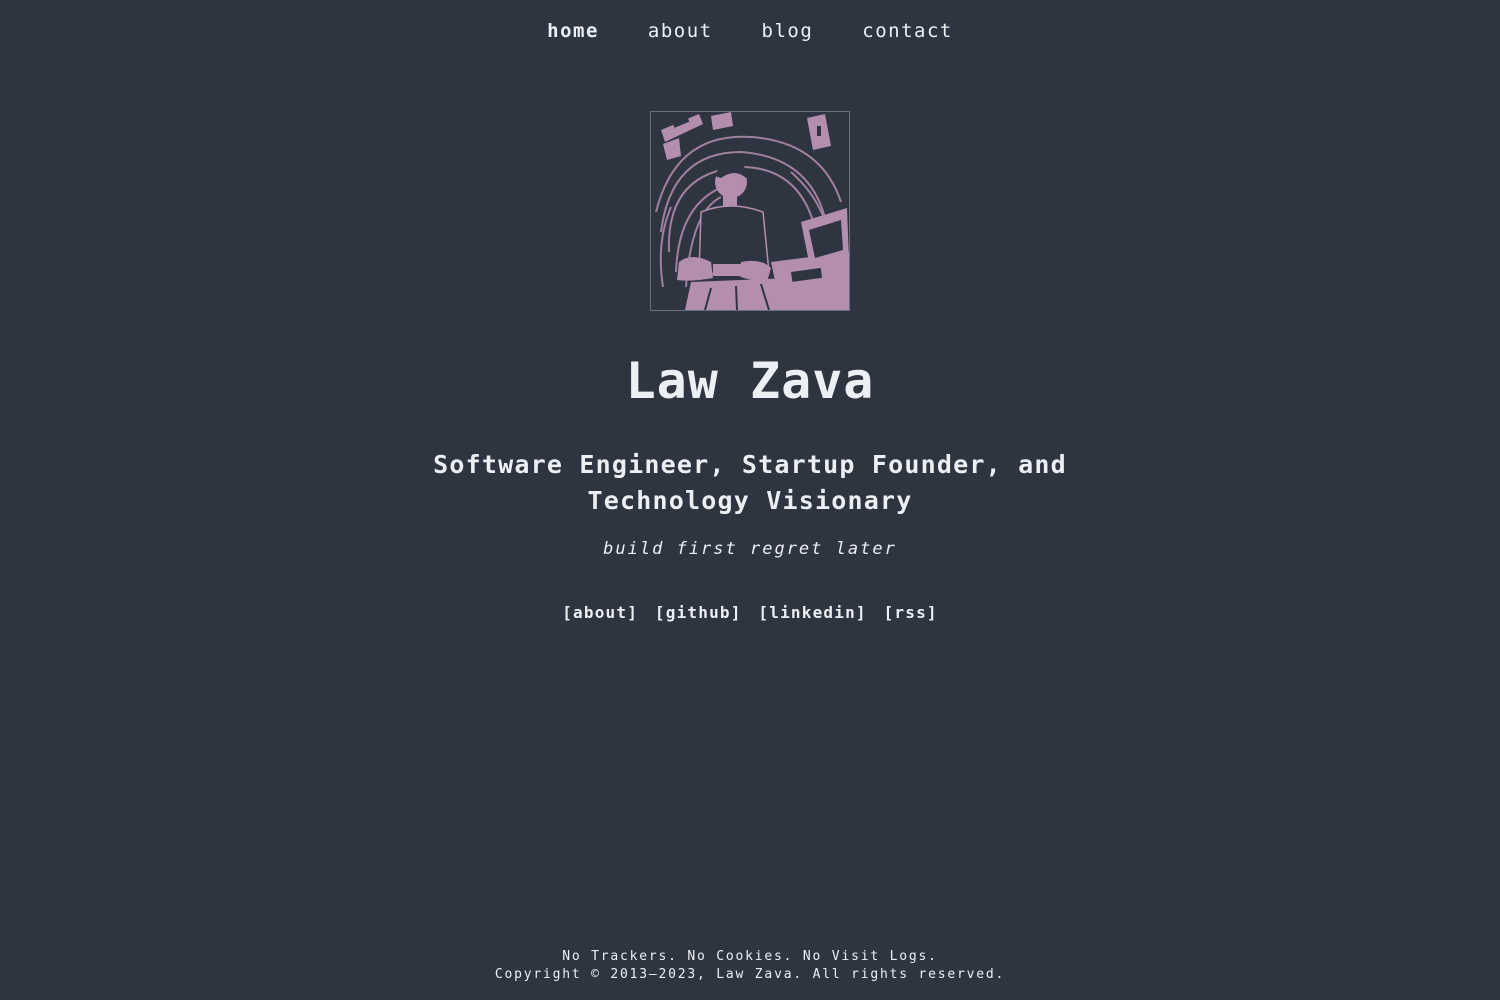 The width and height of the screenshot is (1500, 1000). What do you see at coordinates (750, 956) in the screenshot?
I see `privacy-notice: No Trackers. No Cookies. No Visit Logs.` at bounding box center [750, 956].